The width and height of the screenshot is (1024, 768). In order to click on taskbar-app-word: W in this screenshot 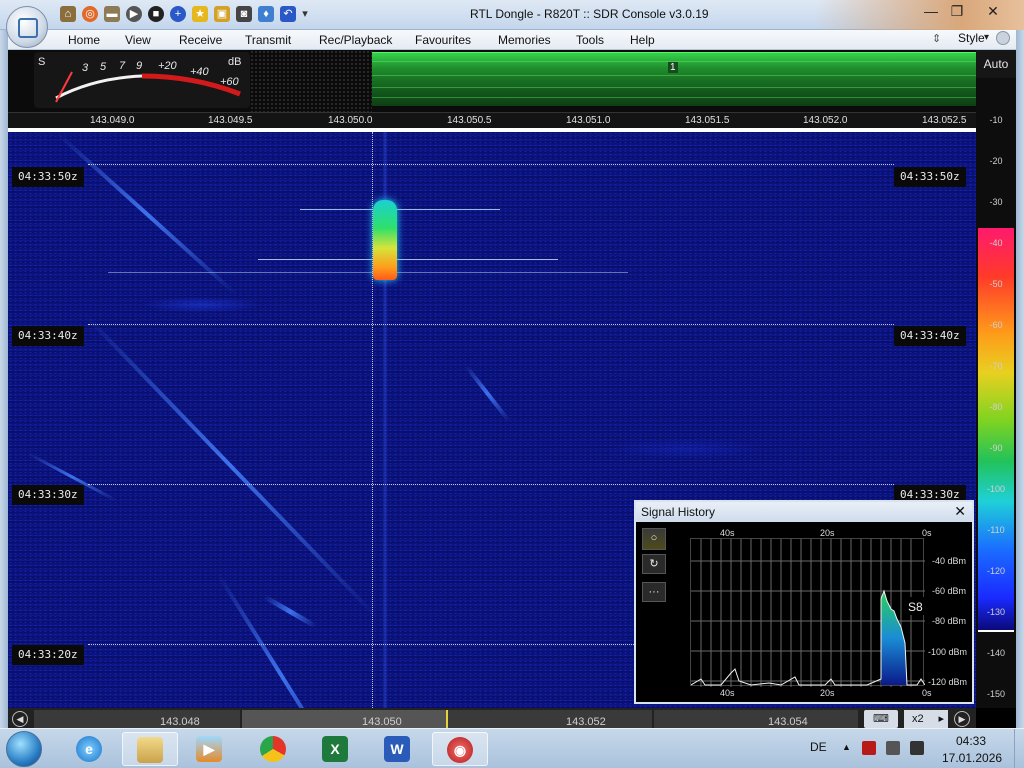, I will do `click(398, 749)`.